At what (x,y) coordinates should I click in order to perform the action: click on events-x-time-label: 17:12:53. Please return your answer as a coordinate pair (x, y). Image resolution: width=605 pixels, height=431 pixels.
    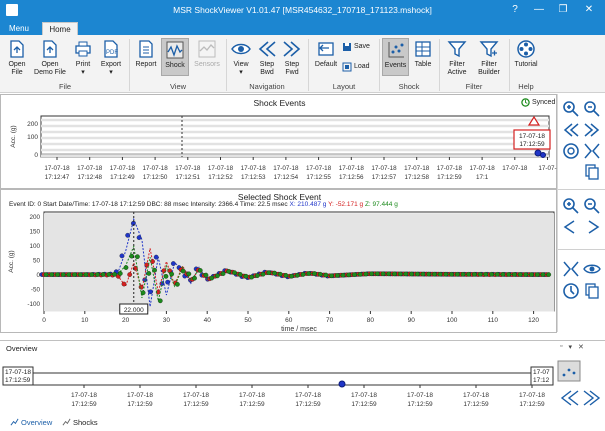
    Looking at the image, I should click on (253, 177).